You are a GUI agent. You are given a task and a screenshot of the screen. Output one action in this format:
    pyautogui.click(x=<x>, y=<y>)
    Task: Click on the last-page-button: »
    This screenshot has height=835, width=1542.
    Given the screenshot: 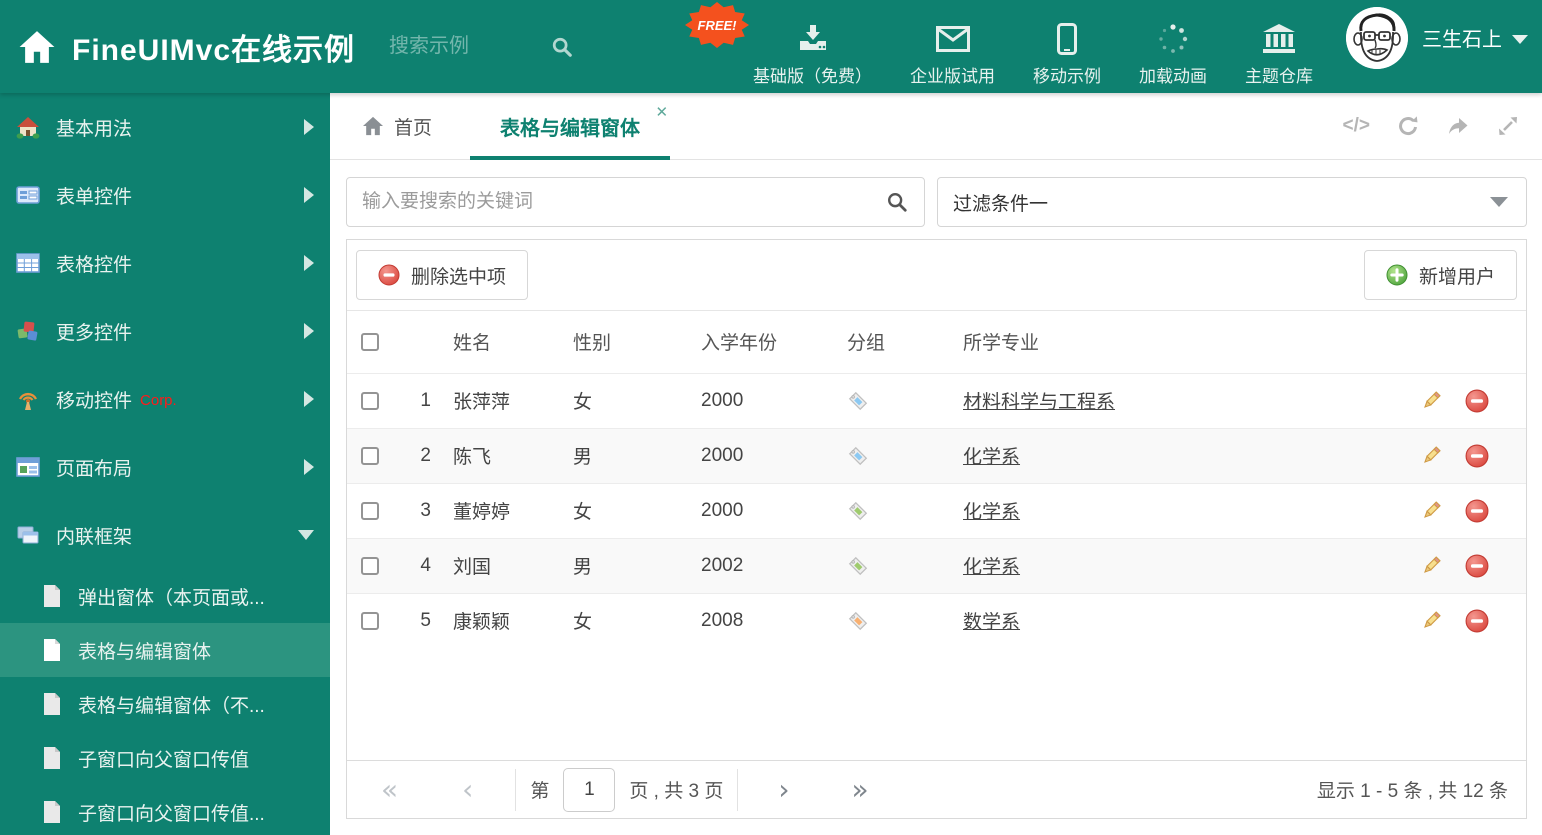 What is the action you would take?
    pyautogui.click(x=860, y=789)
    